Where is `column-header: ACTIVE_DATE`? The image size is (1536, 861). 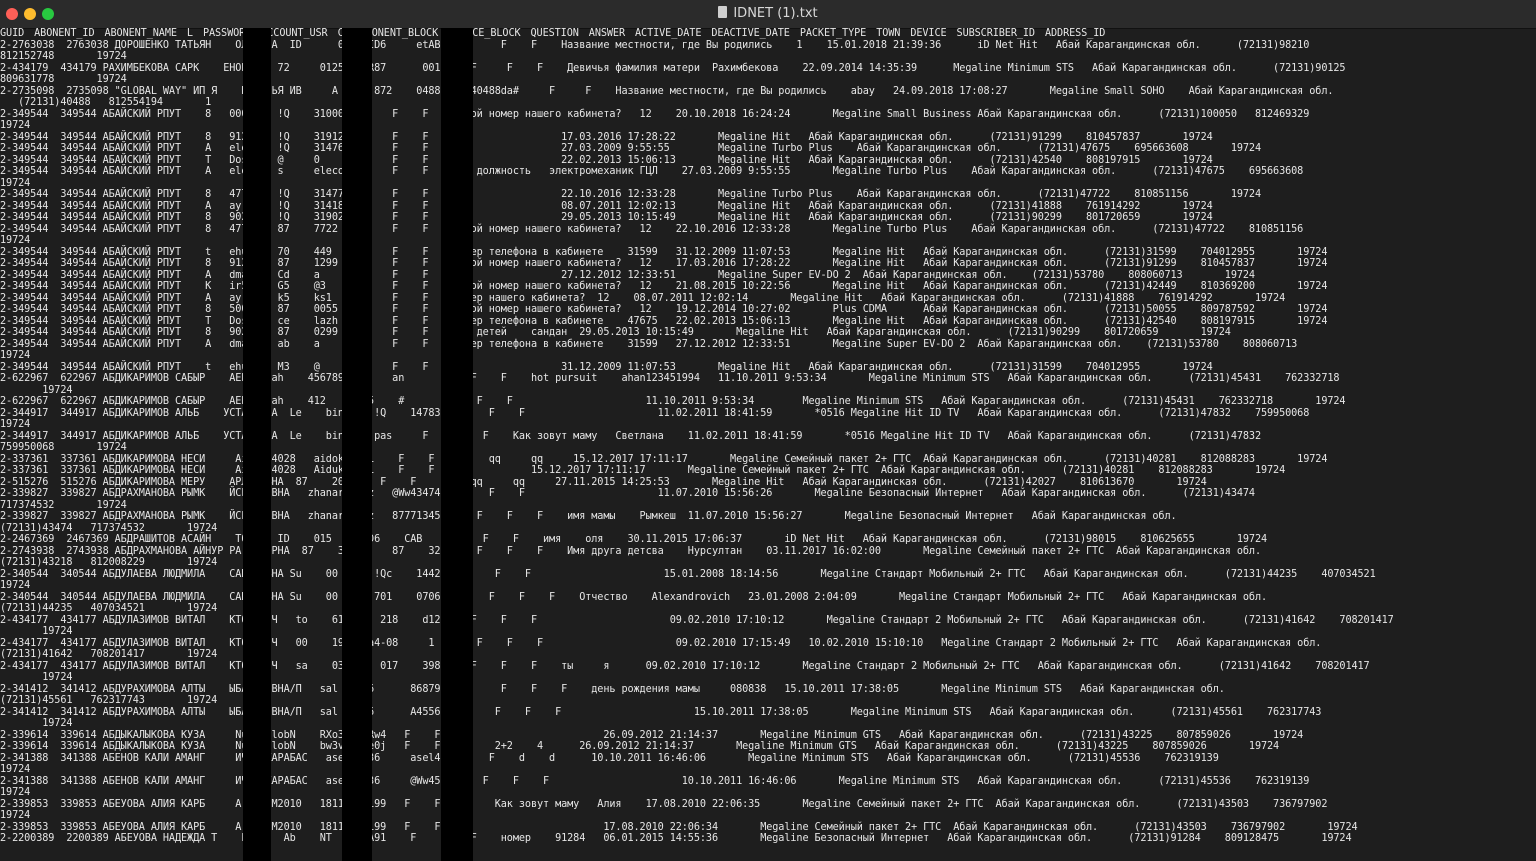
column-header: ACTIVE_DATE is located at coordinates (668, 33).